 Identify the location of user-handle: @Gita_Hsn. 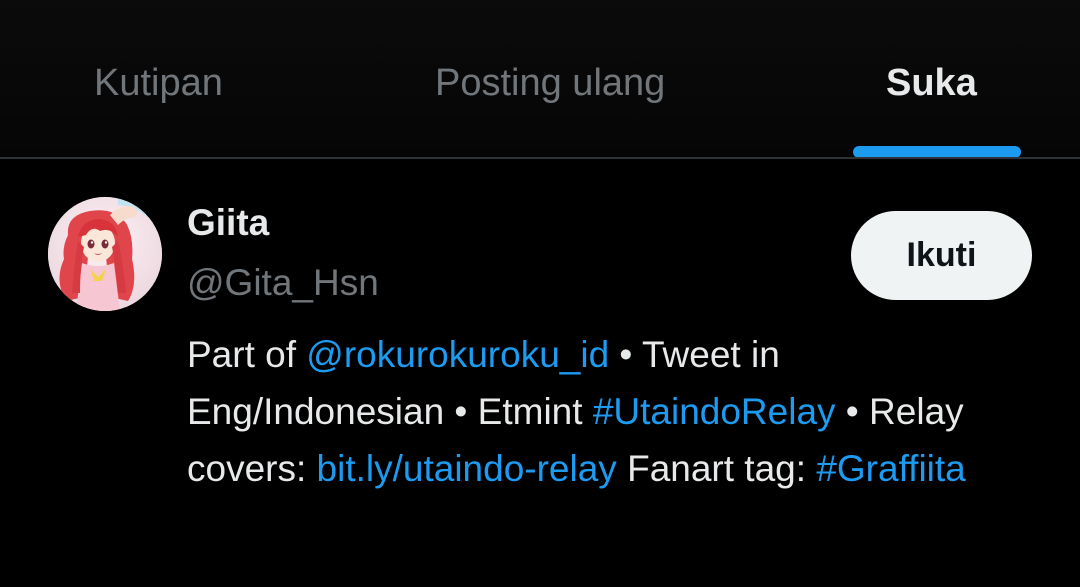
(283, 283).